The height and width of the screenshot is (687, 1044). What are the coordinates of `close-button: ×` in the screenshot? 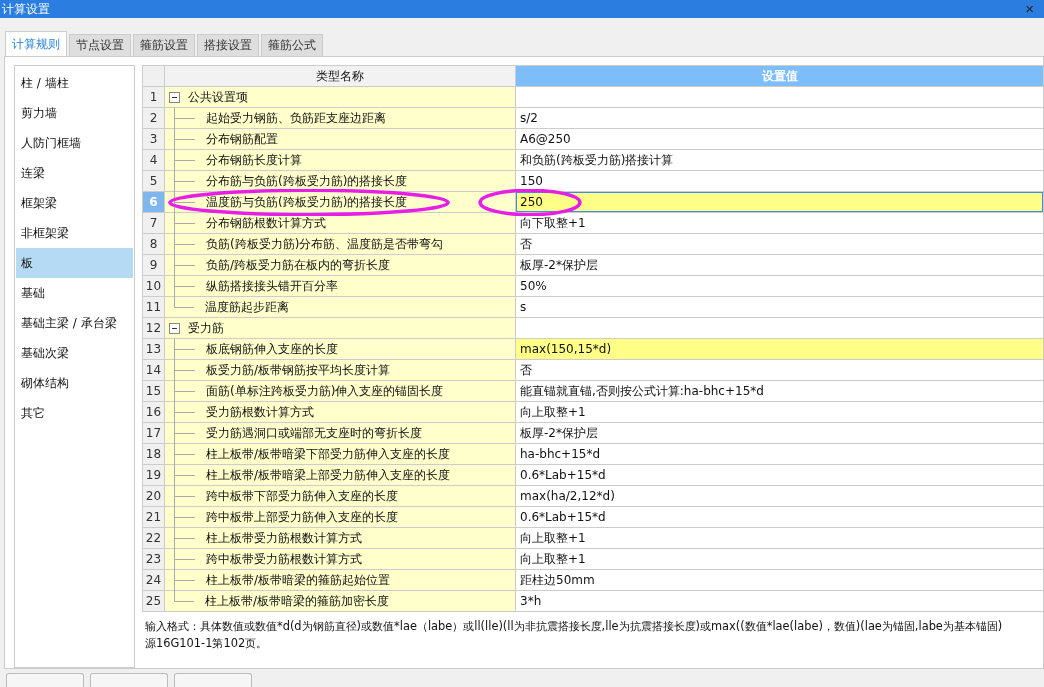 It's located at (1029, 9).